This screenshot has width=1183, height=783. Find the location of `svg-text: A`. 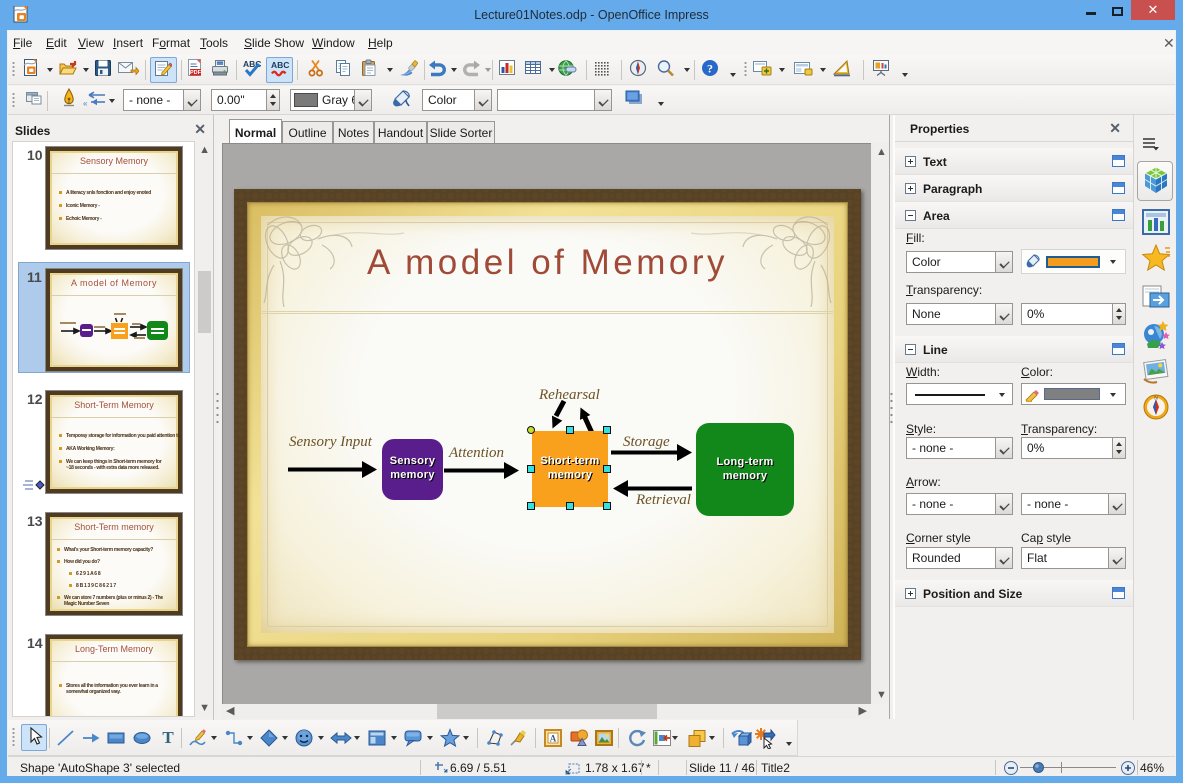

svg-text: A is located at coordinates (553, 739).